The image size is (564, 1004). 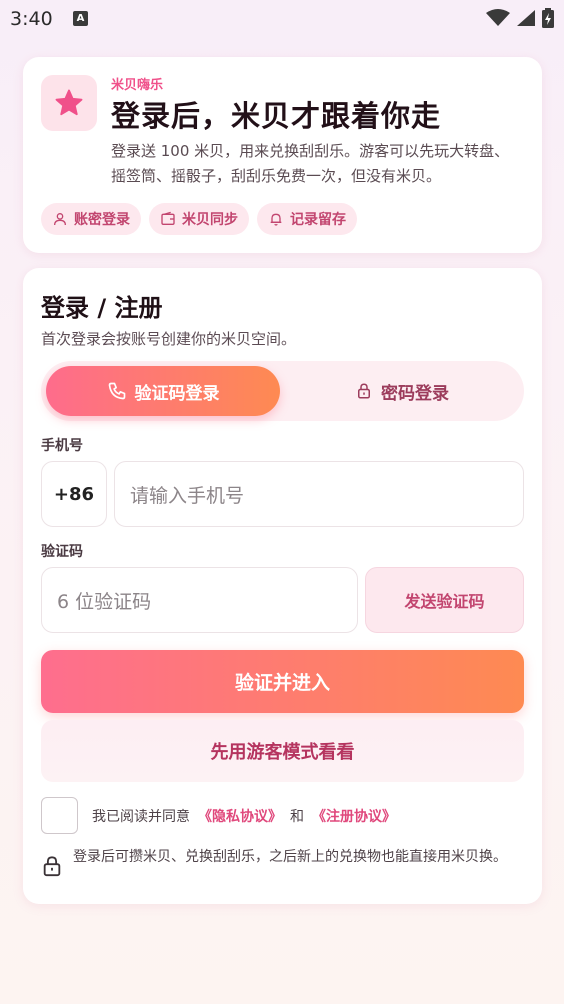 What do you see at coordinates (141, 816) in the screenshot?
I see `agree-prefix: 我已阅读并同意` at bounding box center [141, 816].